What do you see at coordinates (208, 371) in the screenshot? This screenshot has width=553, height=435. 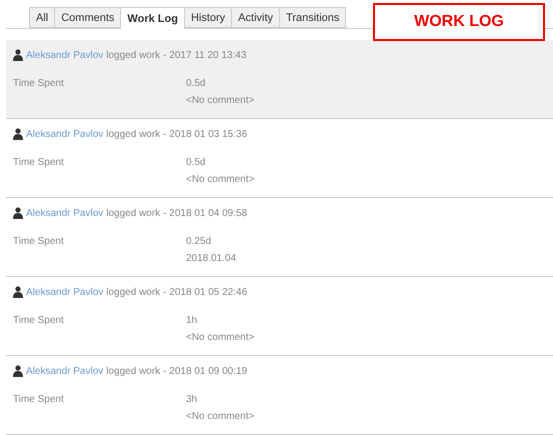 I see `date-text: 2018 01 09 00:19` at bounding box center [208, 371].